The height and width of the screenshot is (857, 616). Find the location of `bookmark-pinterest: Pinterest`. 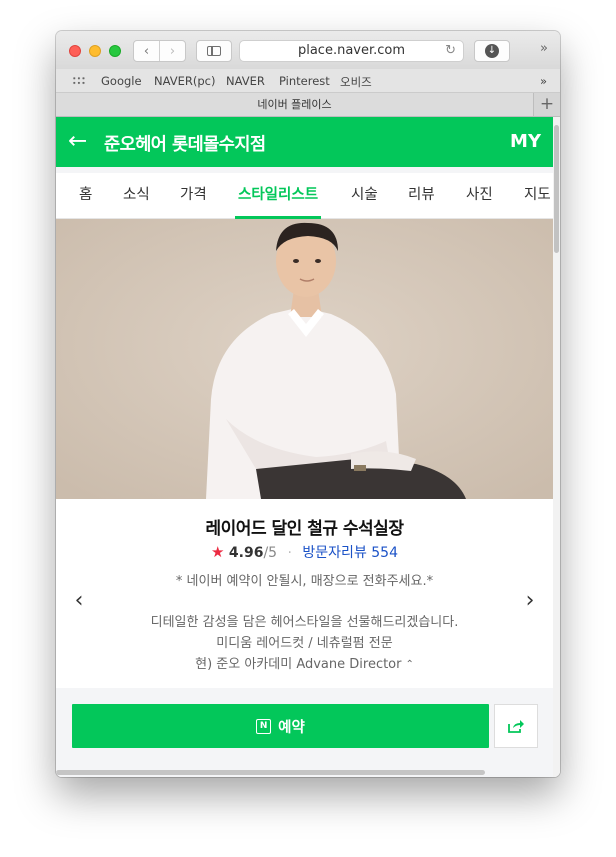

bookmark-pinterest: Pinterest is located at coordinates (304, 81).